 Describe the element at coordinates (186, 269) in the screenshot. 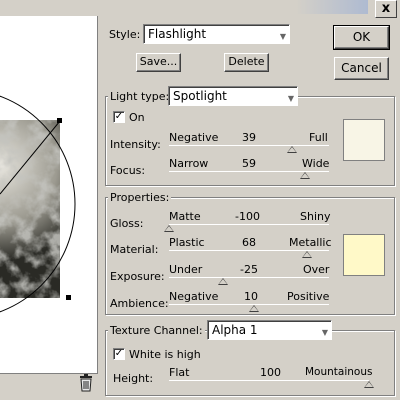

I see `exposure-min-label: Under` at that location.